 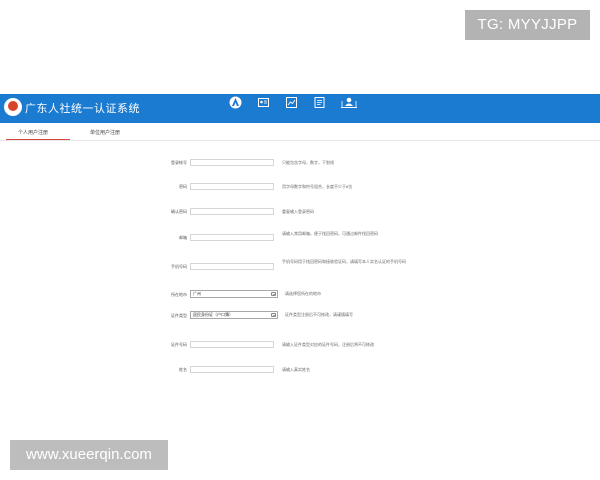 I want to click on confirm-password-input, so click(x=232, y=211).